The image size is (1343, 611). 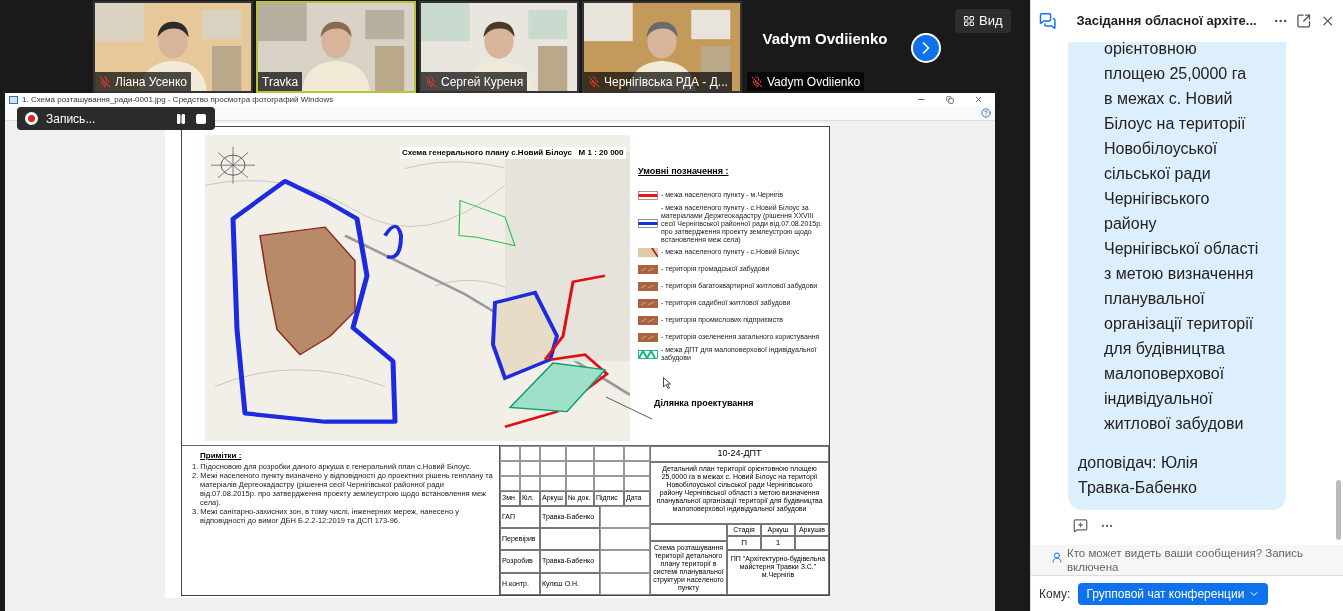 What do you see at coordinates (151, 82) in the screenshot?
I see `participant-name: Ліана Усенко` at bounding box center [151, 82].